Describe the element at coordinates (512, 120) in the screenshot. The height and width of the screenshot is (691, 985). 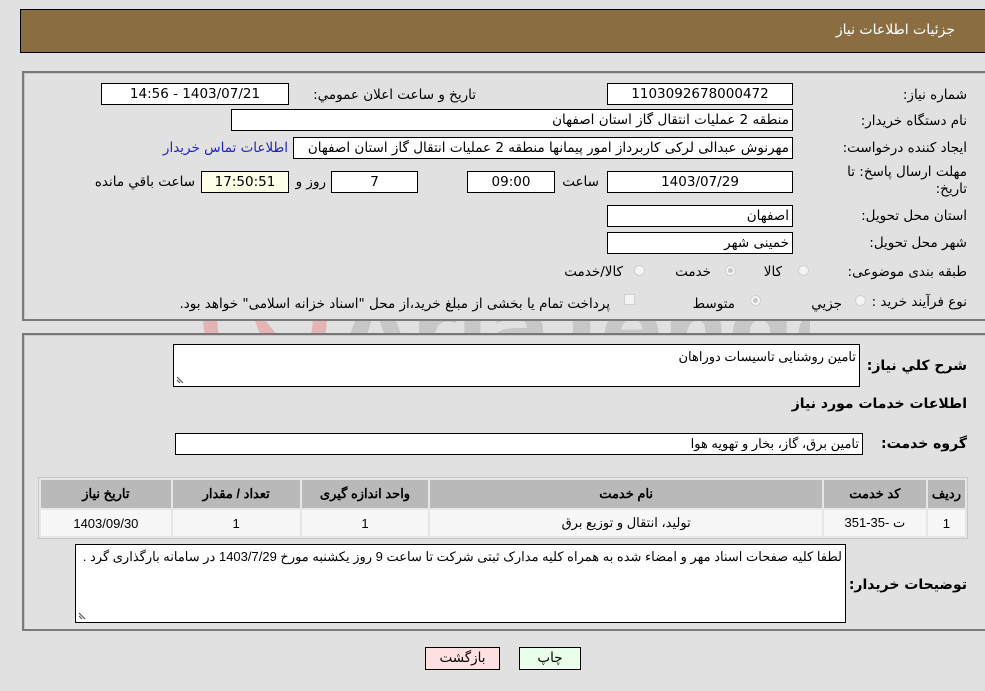
I see `buyer-org-field: منطقه 2 عملیات انتقال گاز استان اصفهان` at that location.